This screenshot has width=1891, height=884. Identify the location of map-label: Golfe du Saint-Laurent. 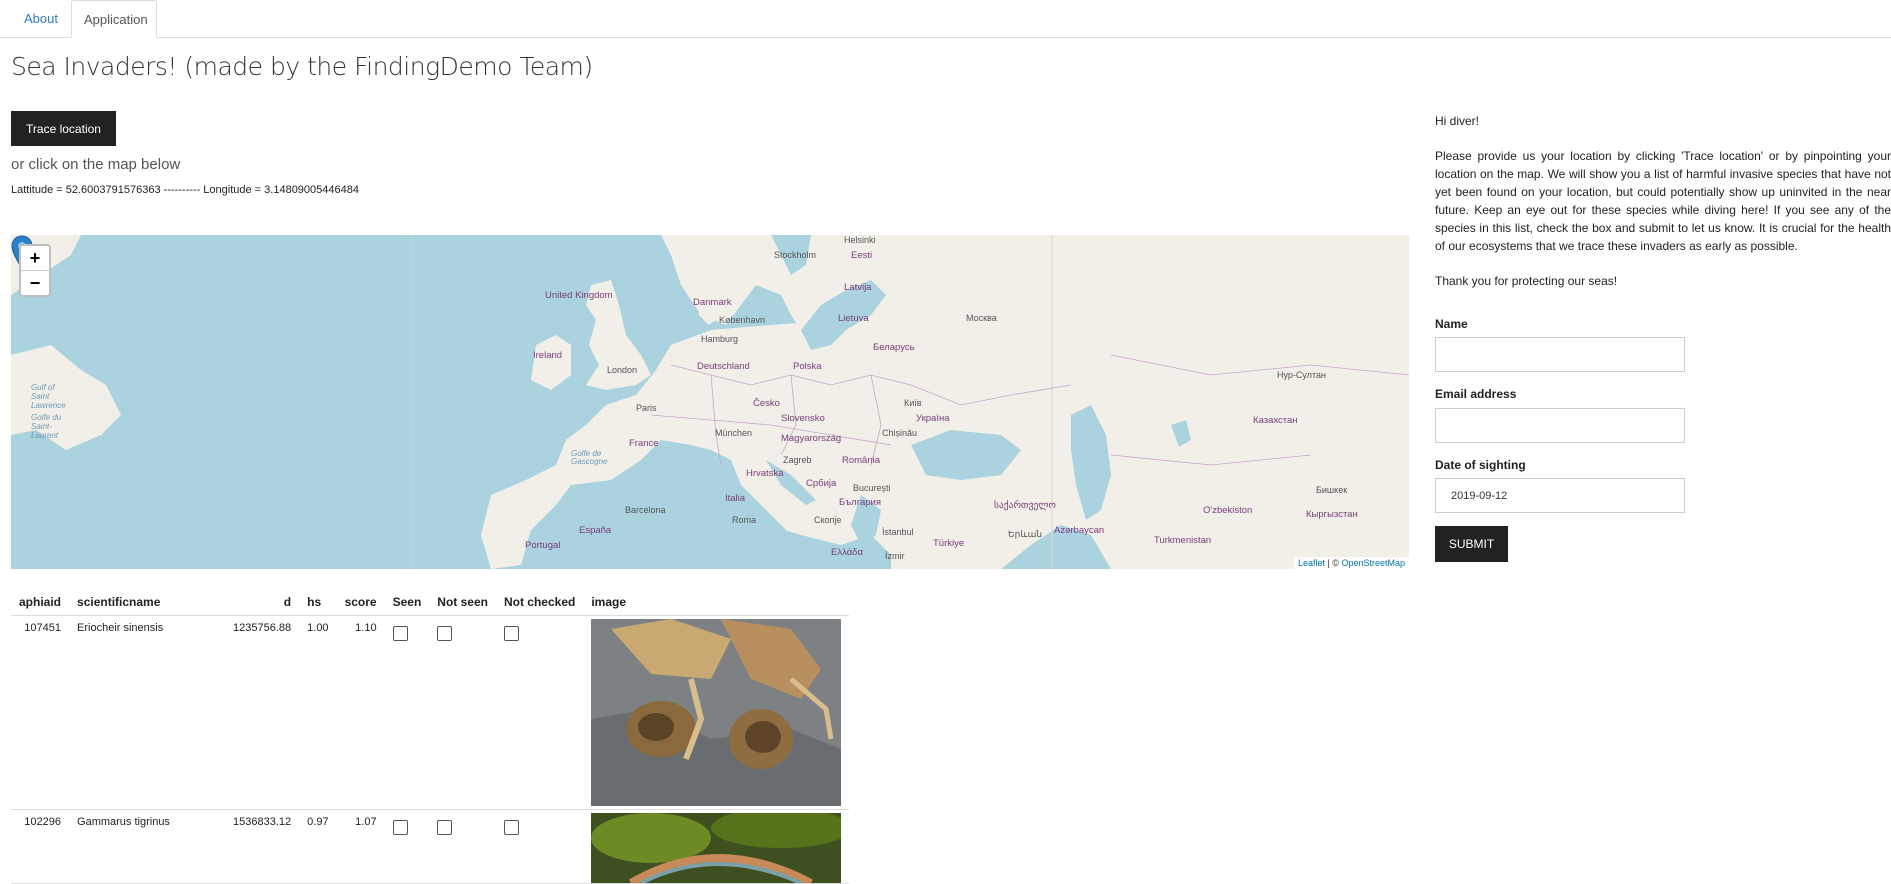
(46, 426).